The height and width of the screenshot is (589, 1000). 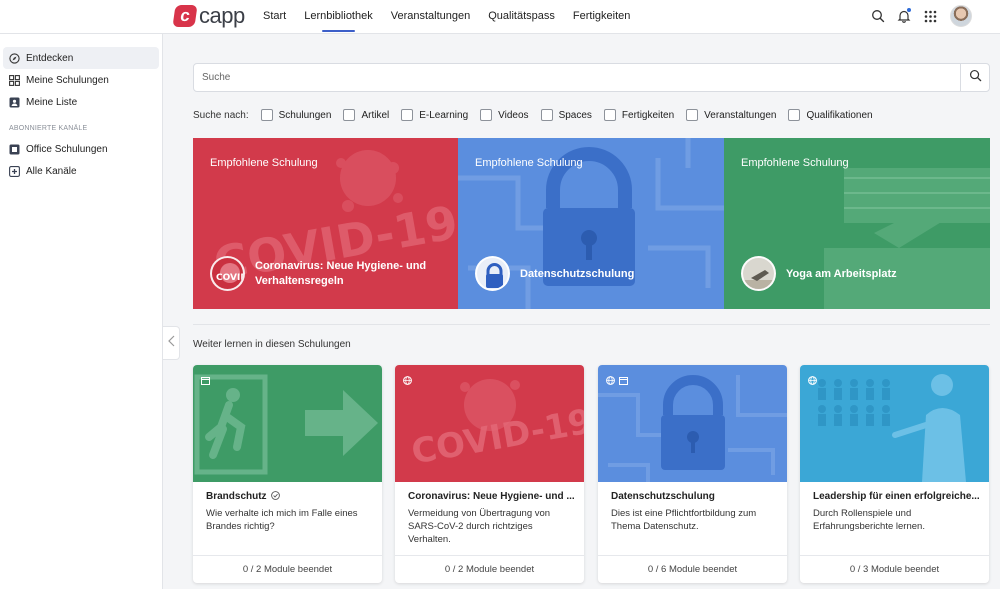 I want to click on sidebar-item-meine-schulungen: Meine Schulungen, so click(x=81, y=80).